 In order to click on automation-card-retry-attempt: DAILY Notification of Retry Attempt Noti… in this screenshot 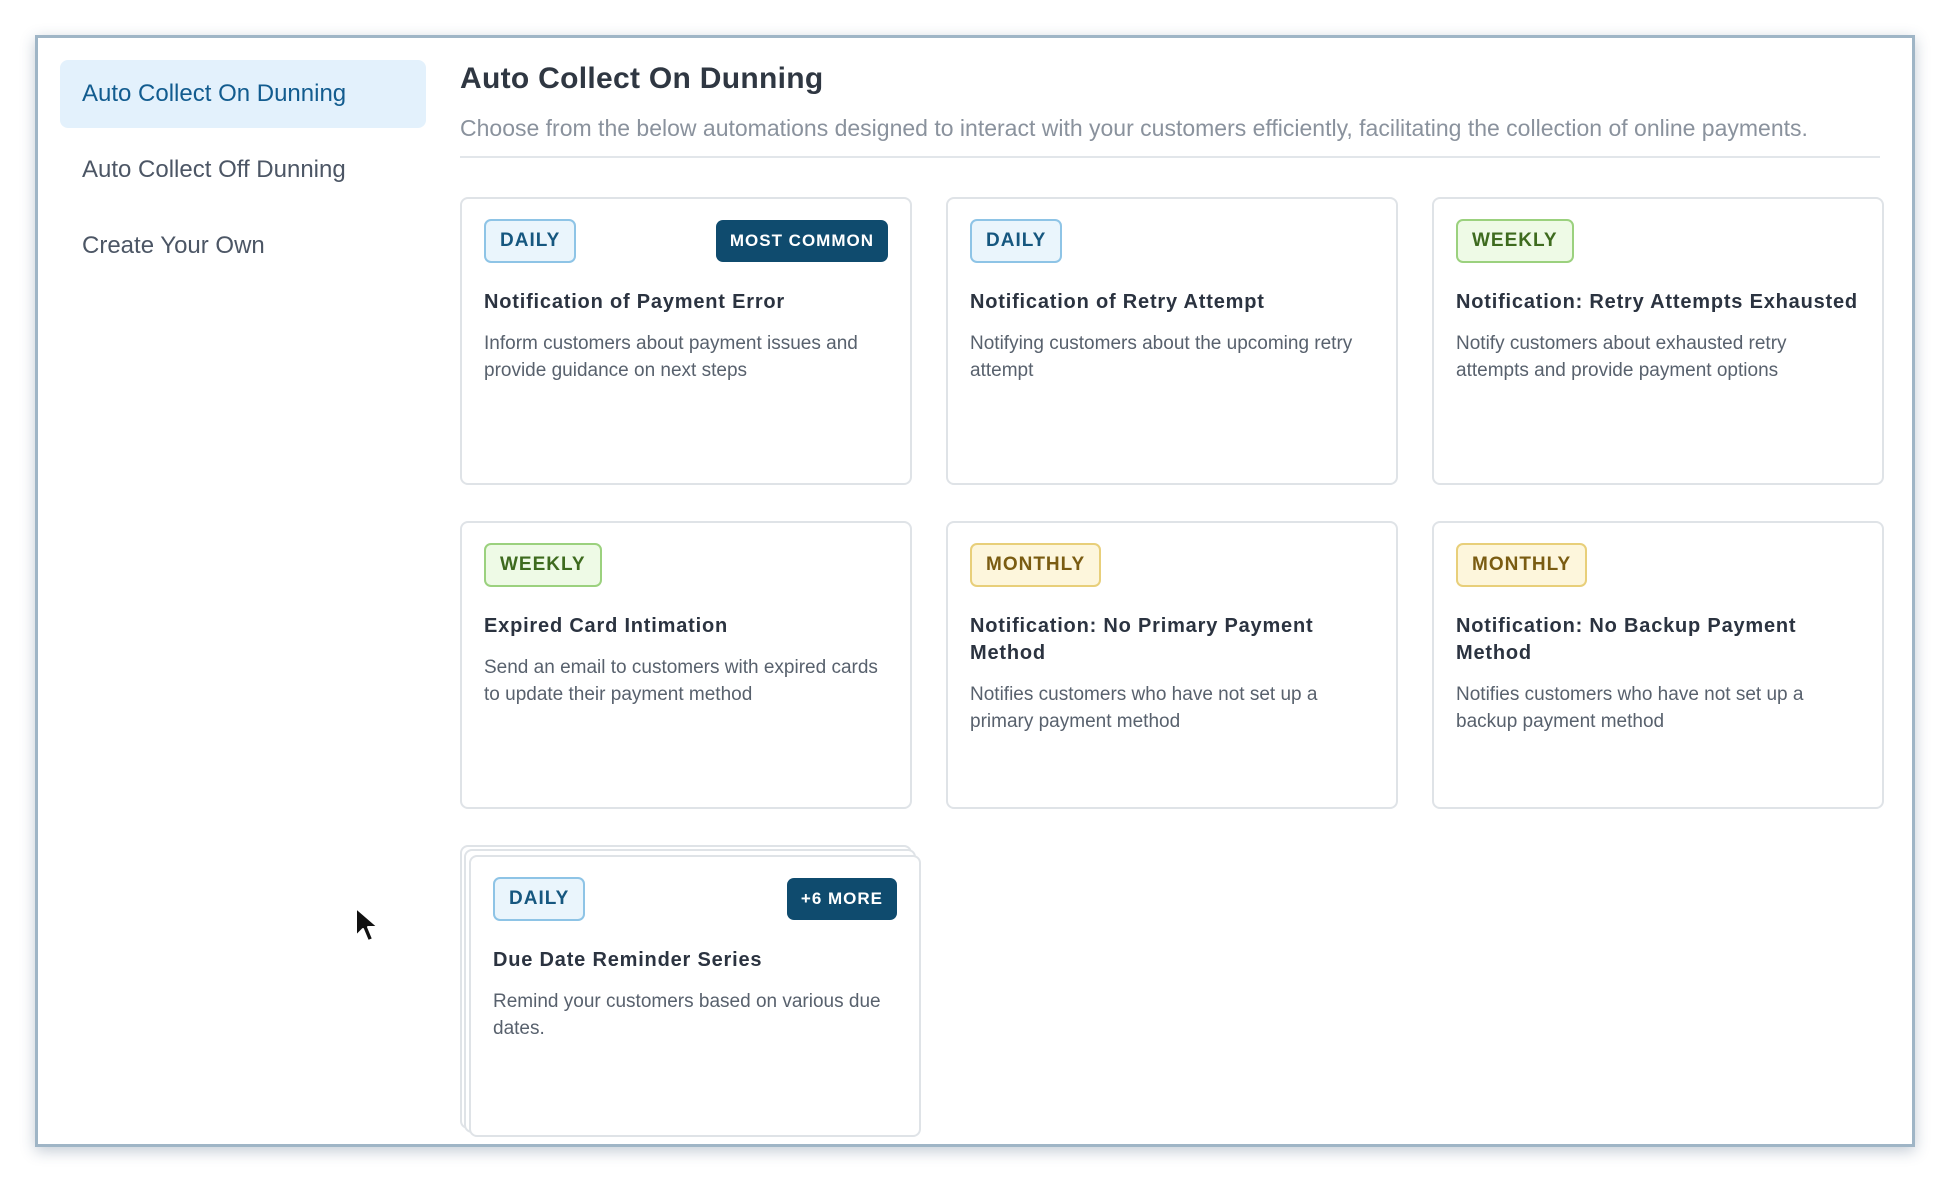, I will do `click(1172, 341)`.